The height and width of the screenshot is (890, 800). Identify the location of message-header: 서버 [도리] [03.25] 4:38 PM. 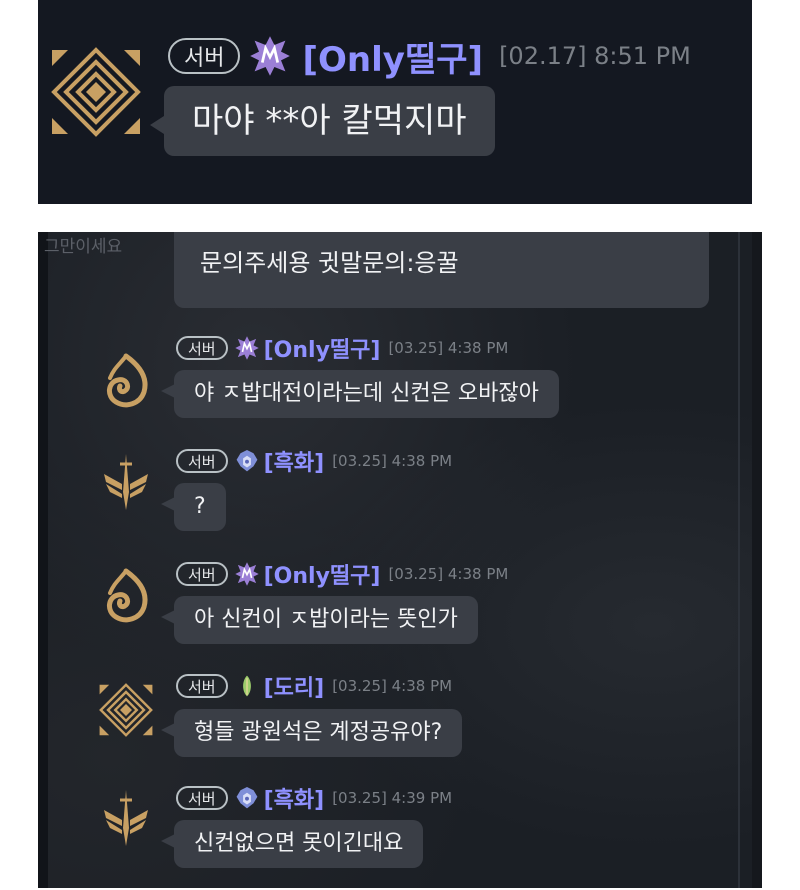
(314, 686).